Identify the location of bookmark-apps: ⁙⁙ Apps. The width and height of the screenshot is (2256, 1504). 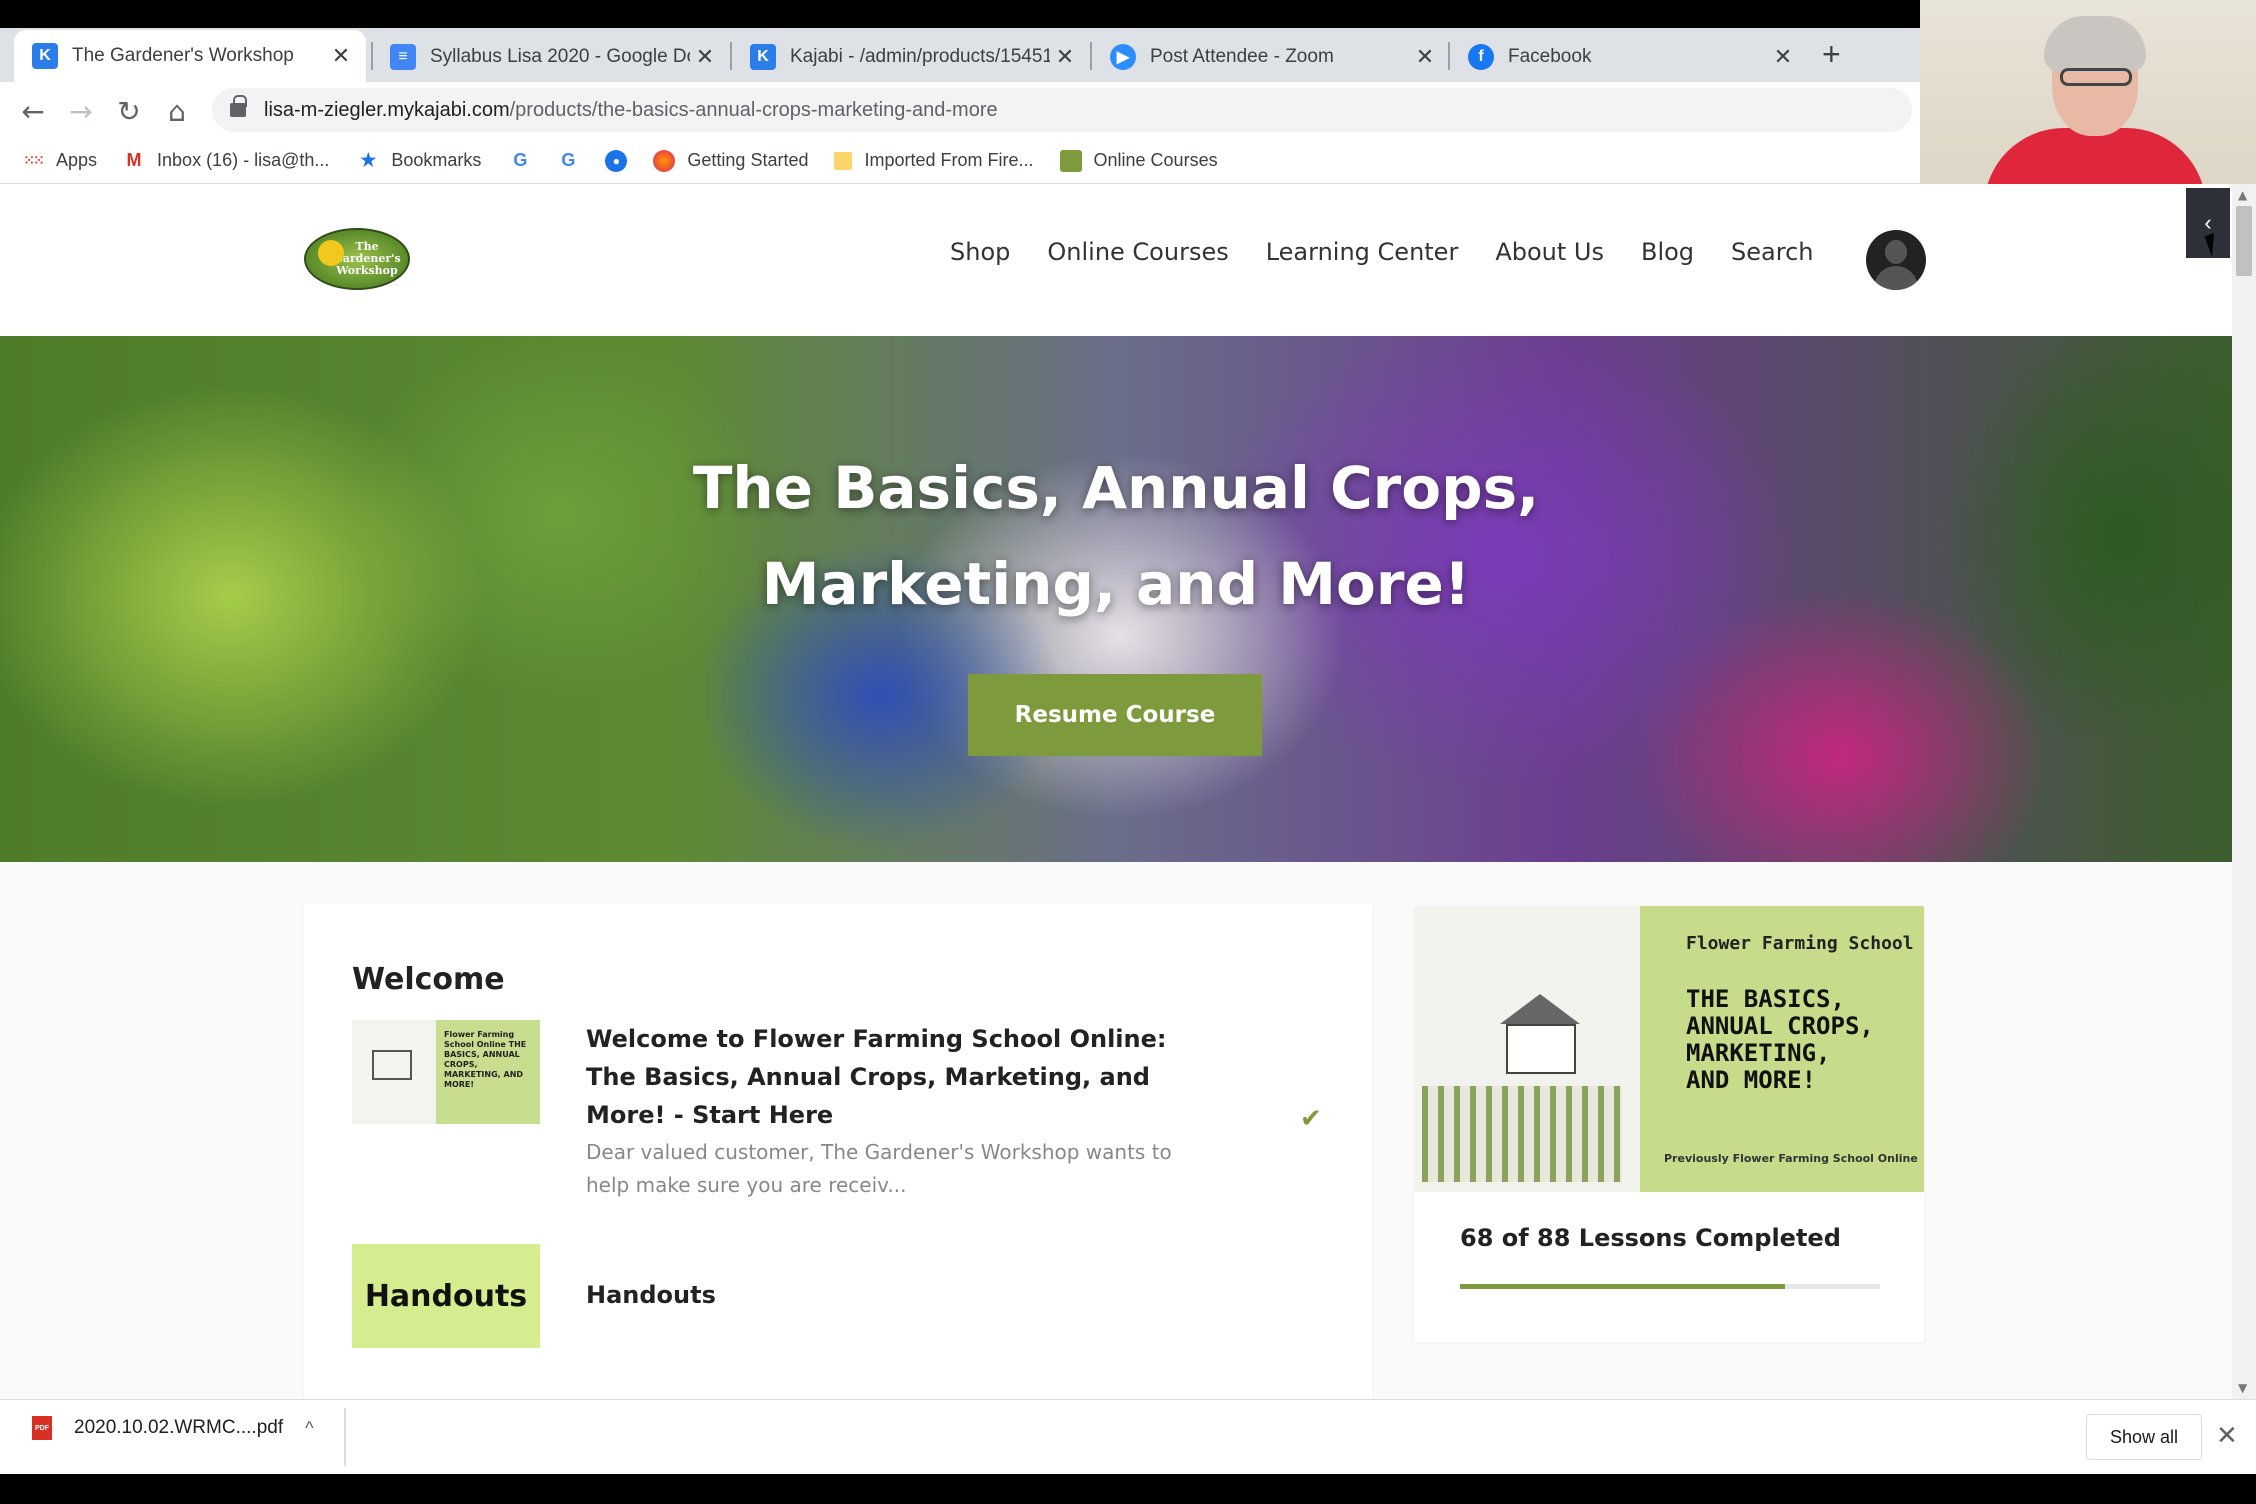
(59, 161).